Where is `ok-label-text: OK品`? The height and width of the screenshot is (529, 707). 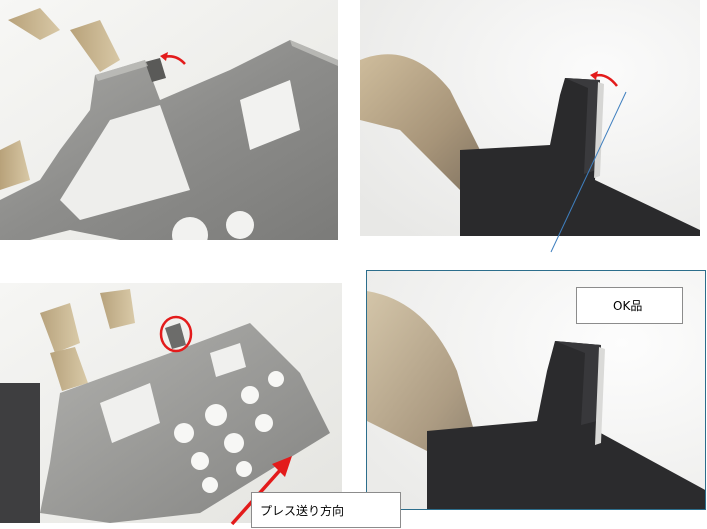
ok-label-text: OK品 is located at coordinates (628, 306).